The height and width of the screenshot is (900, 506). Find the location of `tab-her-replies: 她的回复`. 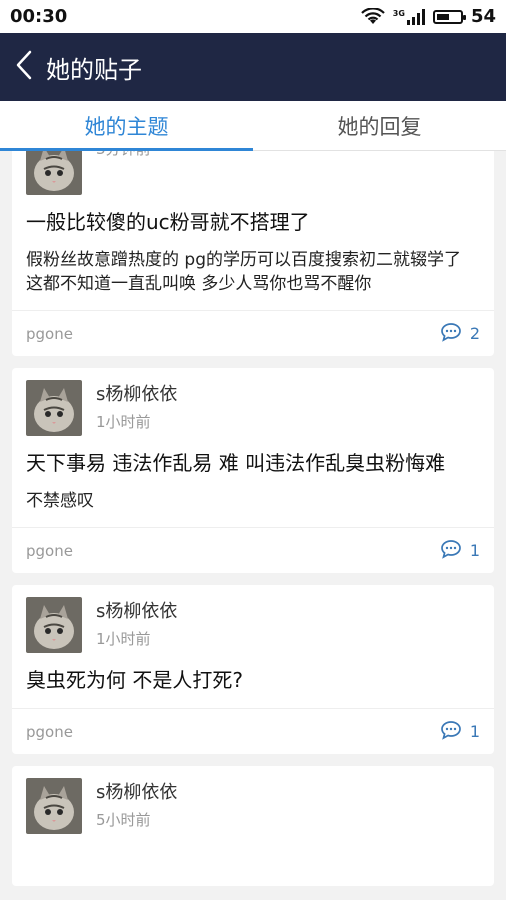

tab-her-replies: 她的回复 is located at coordinates (379, 125).